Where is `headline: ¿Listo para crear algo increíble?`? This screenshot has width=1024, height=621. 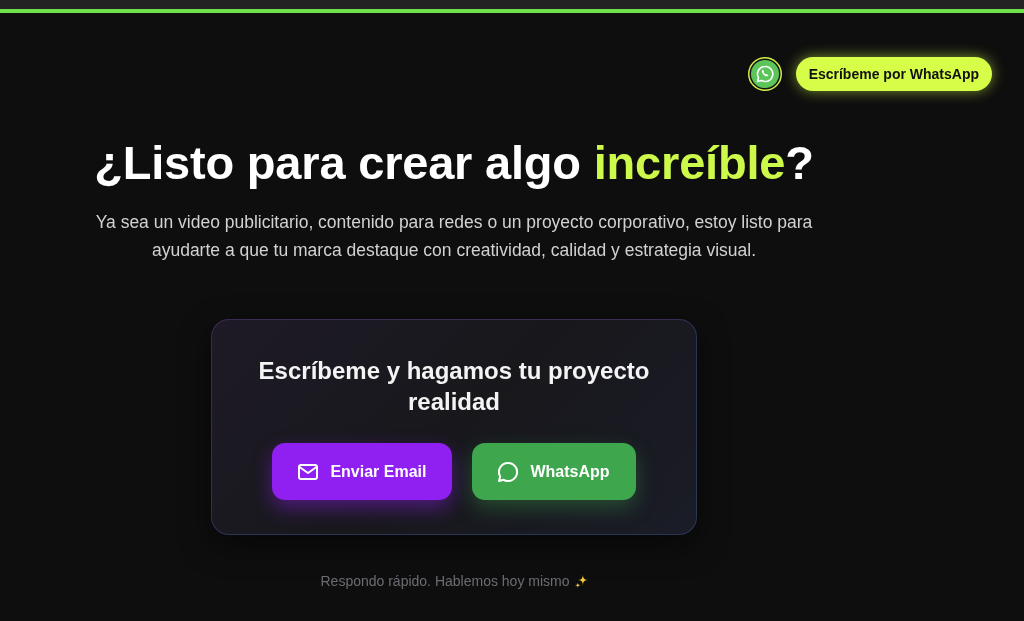 headline: ¿Listo para crear algo increíble? is located at coordinates (454, 163).